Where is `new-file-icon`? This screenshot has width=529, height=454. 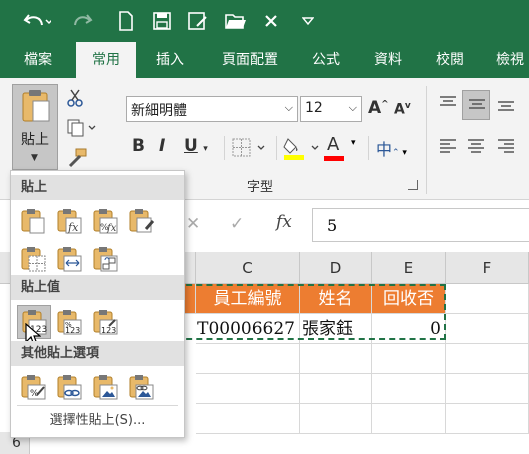 new-file-icon is located at coordinates (126, 21).